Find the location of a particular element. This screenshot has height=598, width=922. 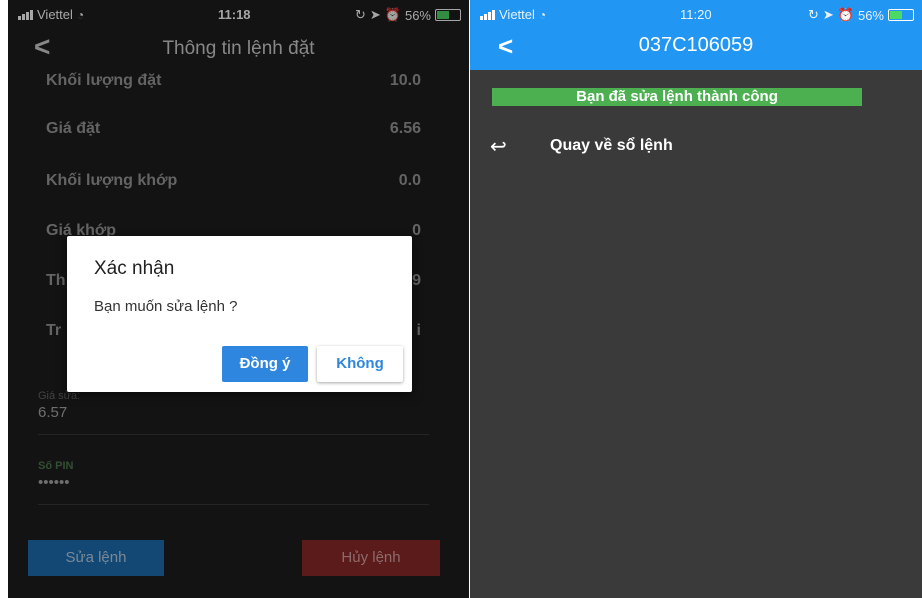

back-to-orderbook-link: ↩ Quay về sổ lệnh is located at coordinates (581, 146).